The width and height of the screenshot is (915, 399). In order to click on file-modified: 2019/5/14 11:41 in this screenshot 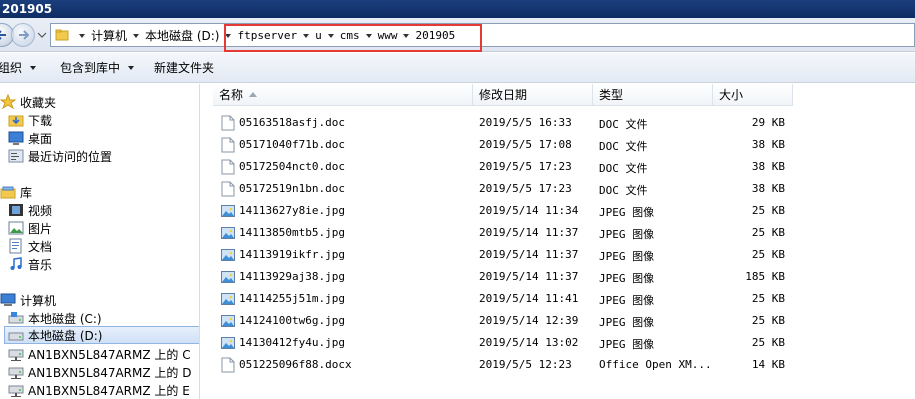, I will do `click(529, 298)`.